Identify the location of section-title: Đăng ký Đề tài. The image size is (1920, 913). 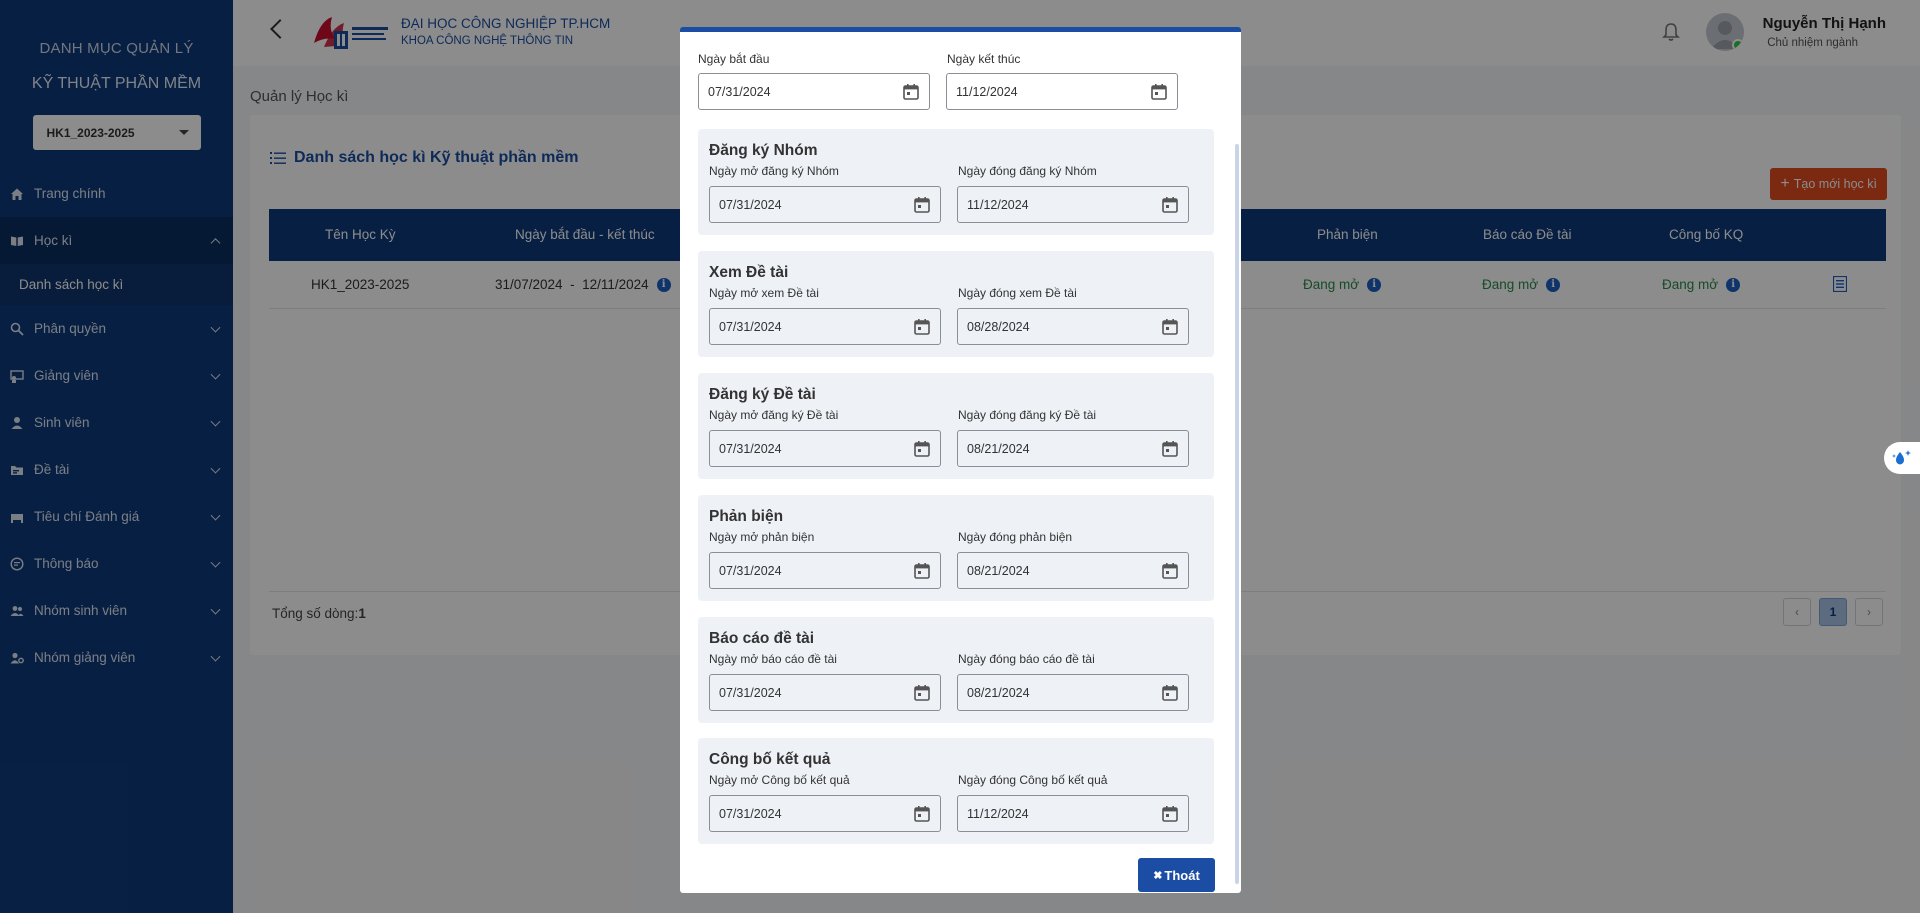
(762, 394).